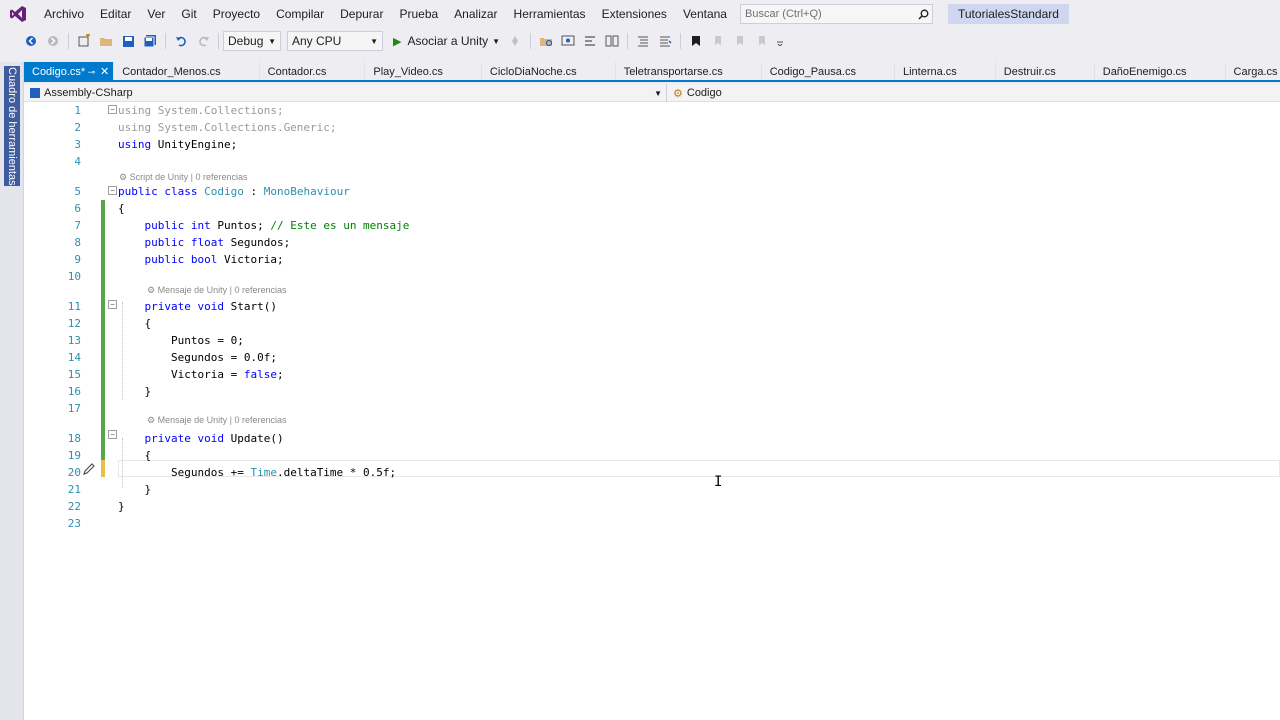  I want to click on save-all-icon, so click(150, 41).